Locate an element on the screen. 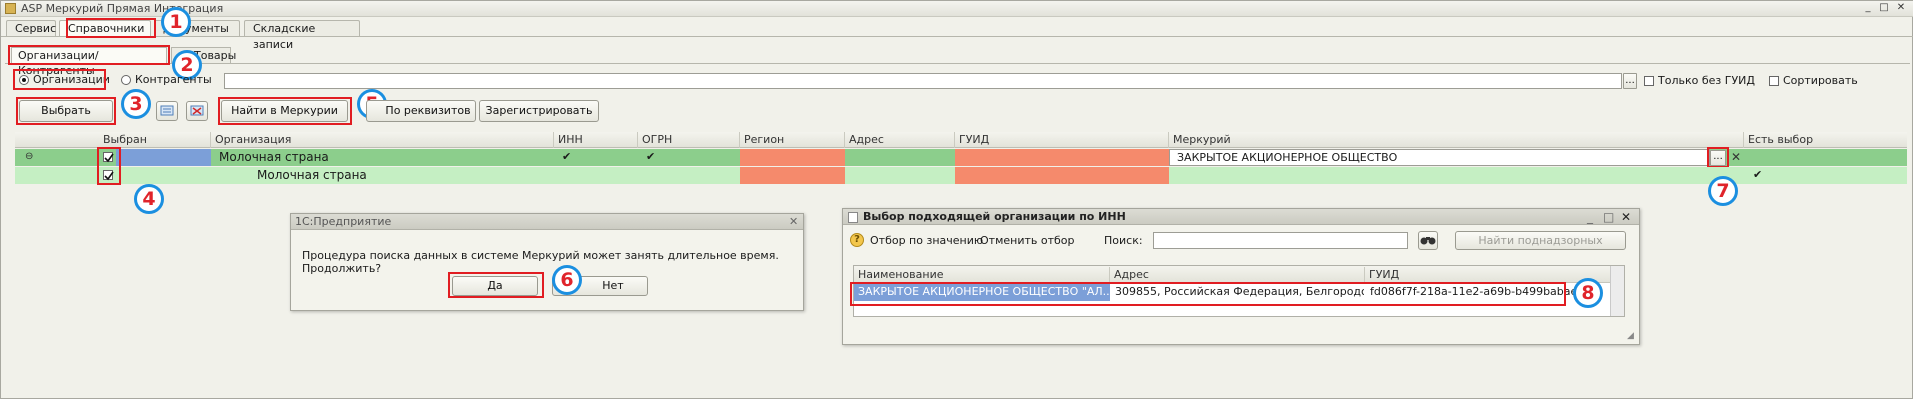 The height and width of the screenshot is (399, 1913). inn-check-icon: ✔ is located at coordinates (567, 156).